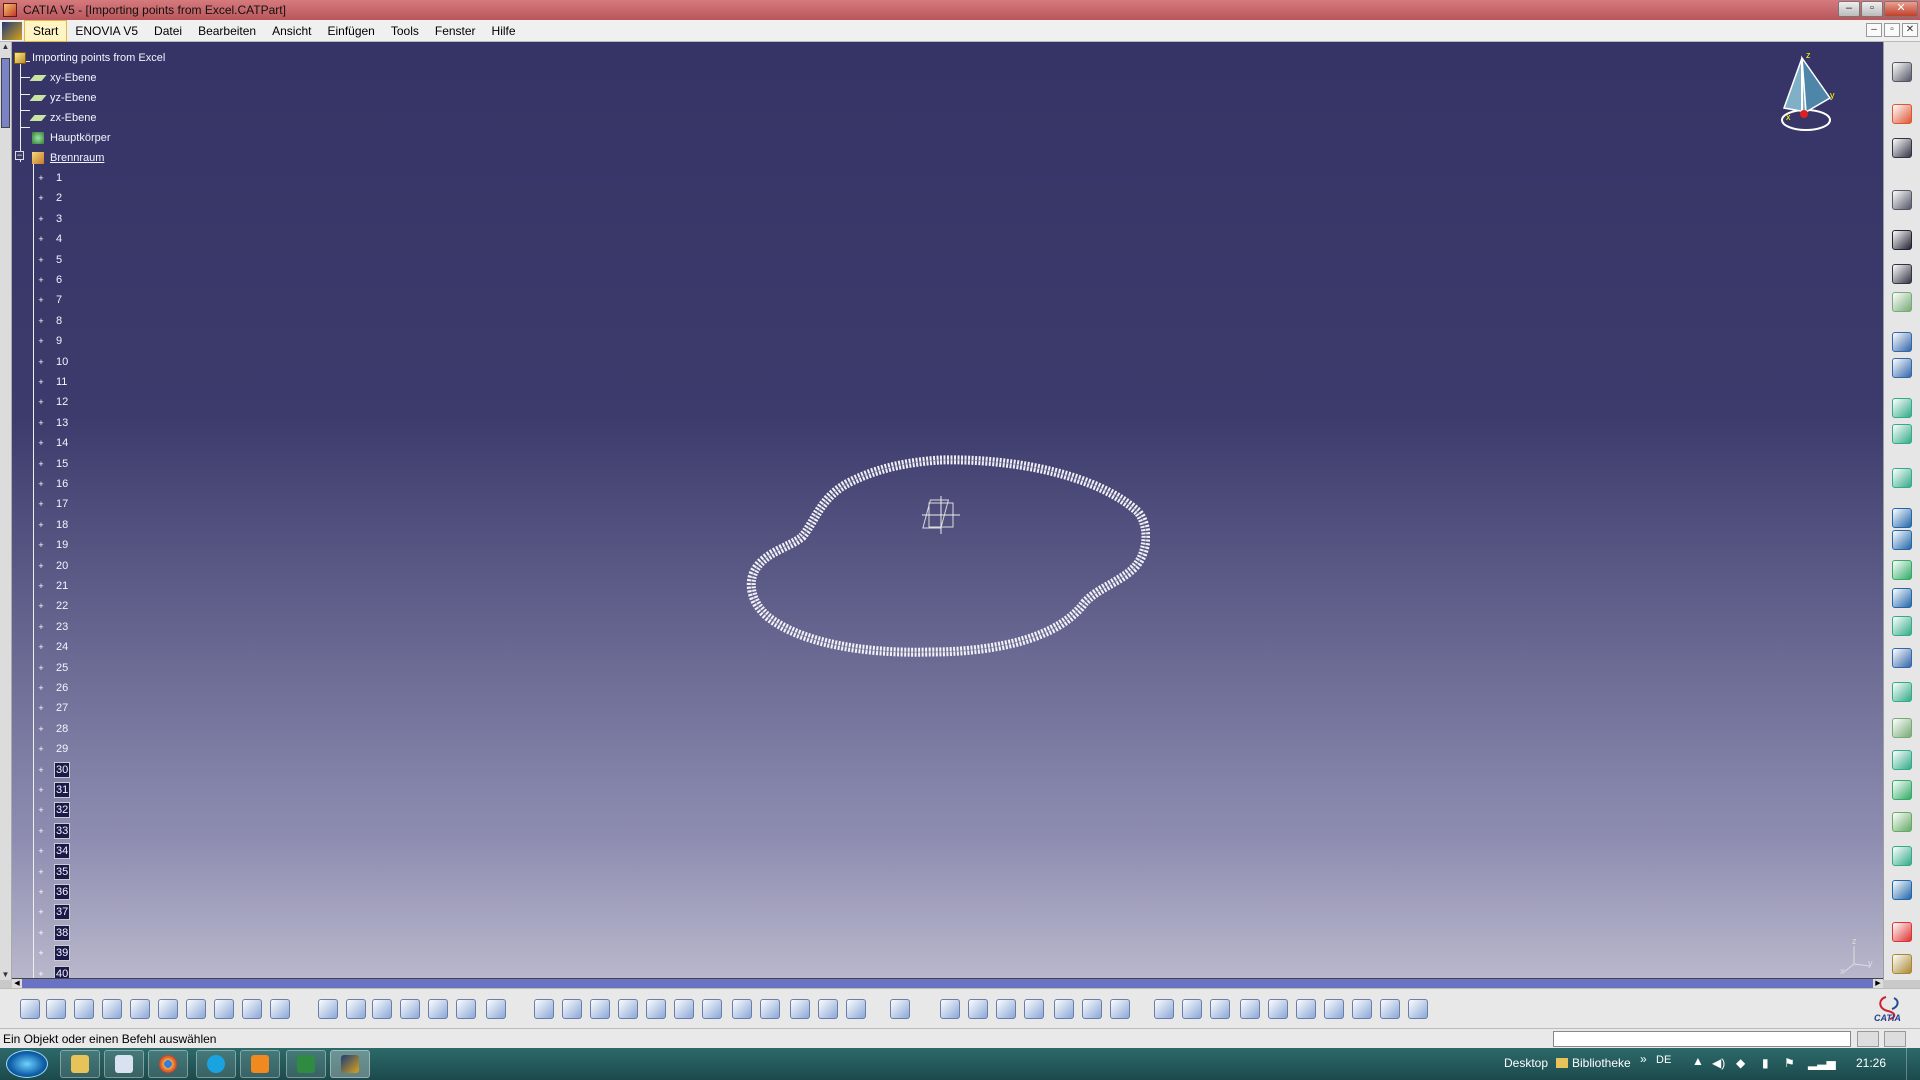  What do you see at coordinates (1878, 983) in the screenshot?
I see `scroll-right-arrow: ▶` at bounding box center [1878, 983].